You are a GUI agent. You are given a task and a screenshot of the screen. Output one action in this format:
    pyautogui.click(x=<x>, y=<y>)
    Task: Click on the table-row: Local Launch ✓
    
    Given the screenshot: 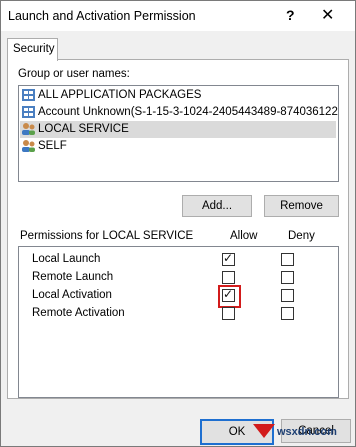 What is the action you would take?
    pyautogui.click(x=178, y=260)
    